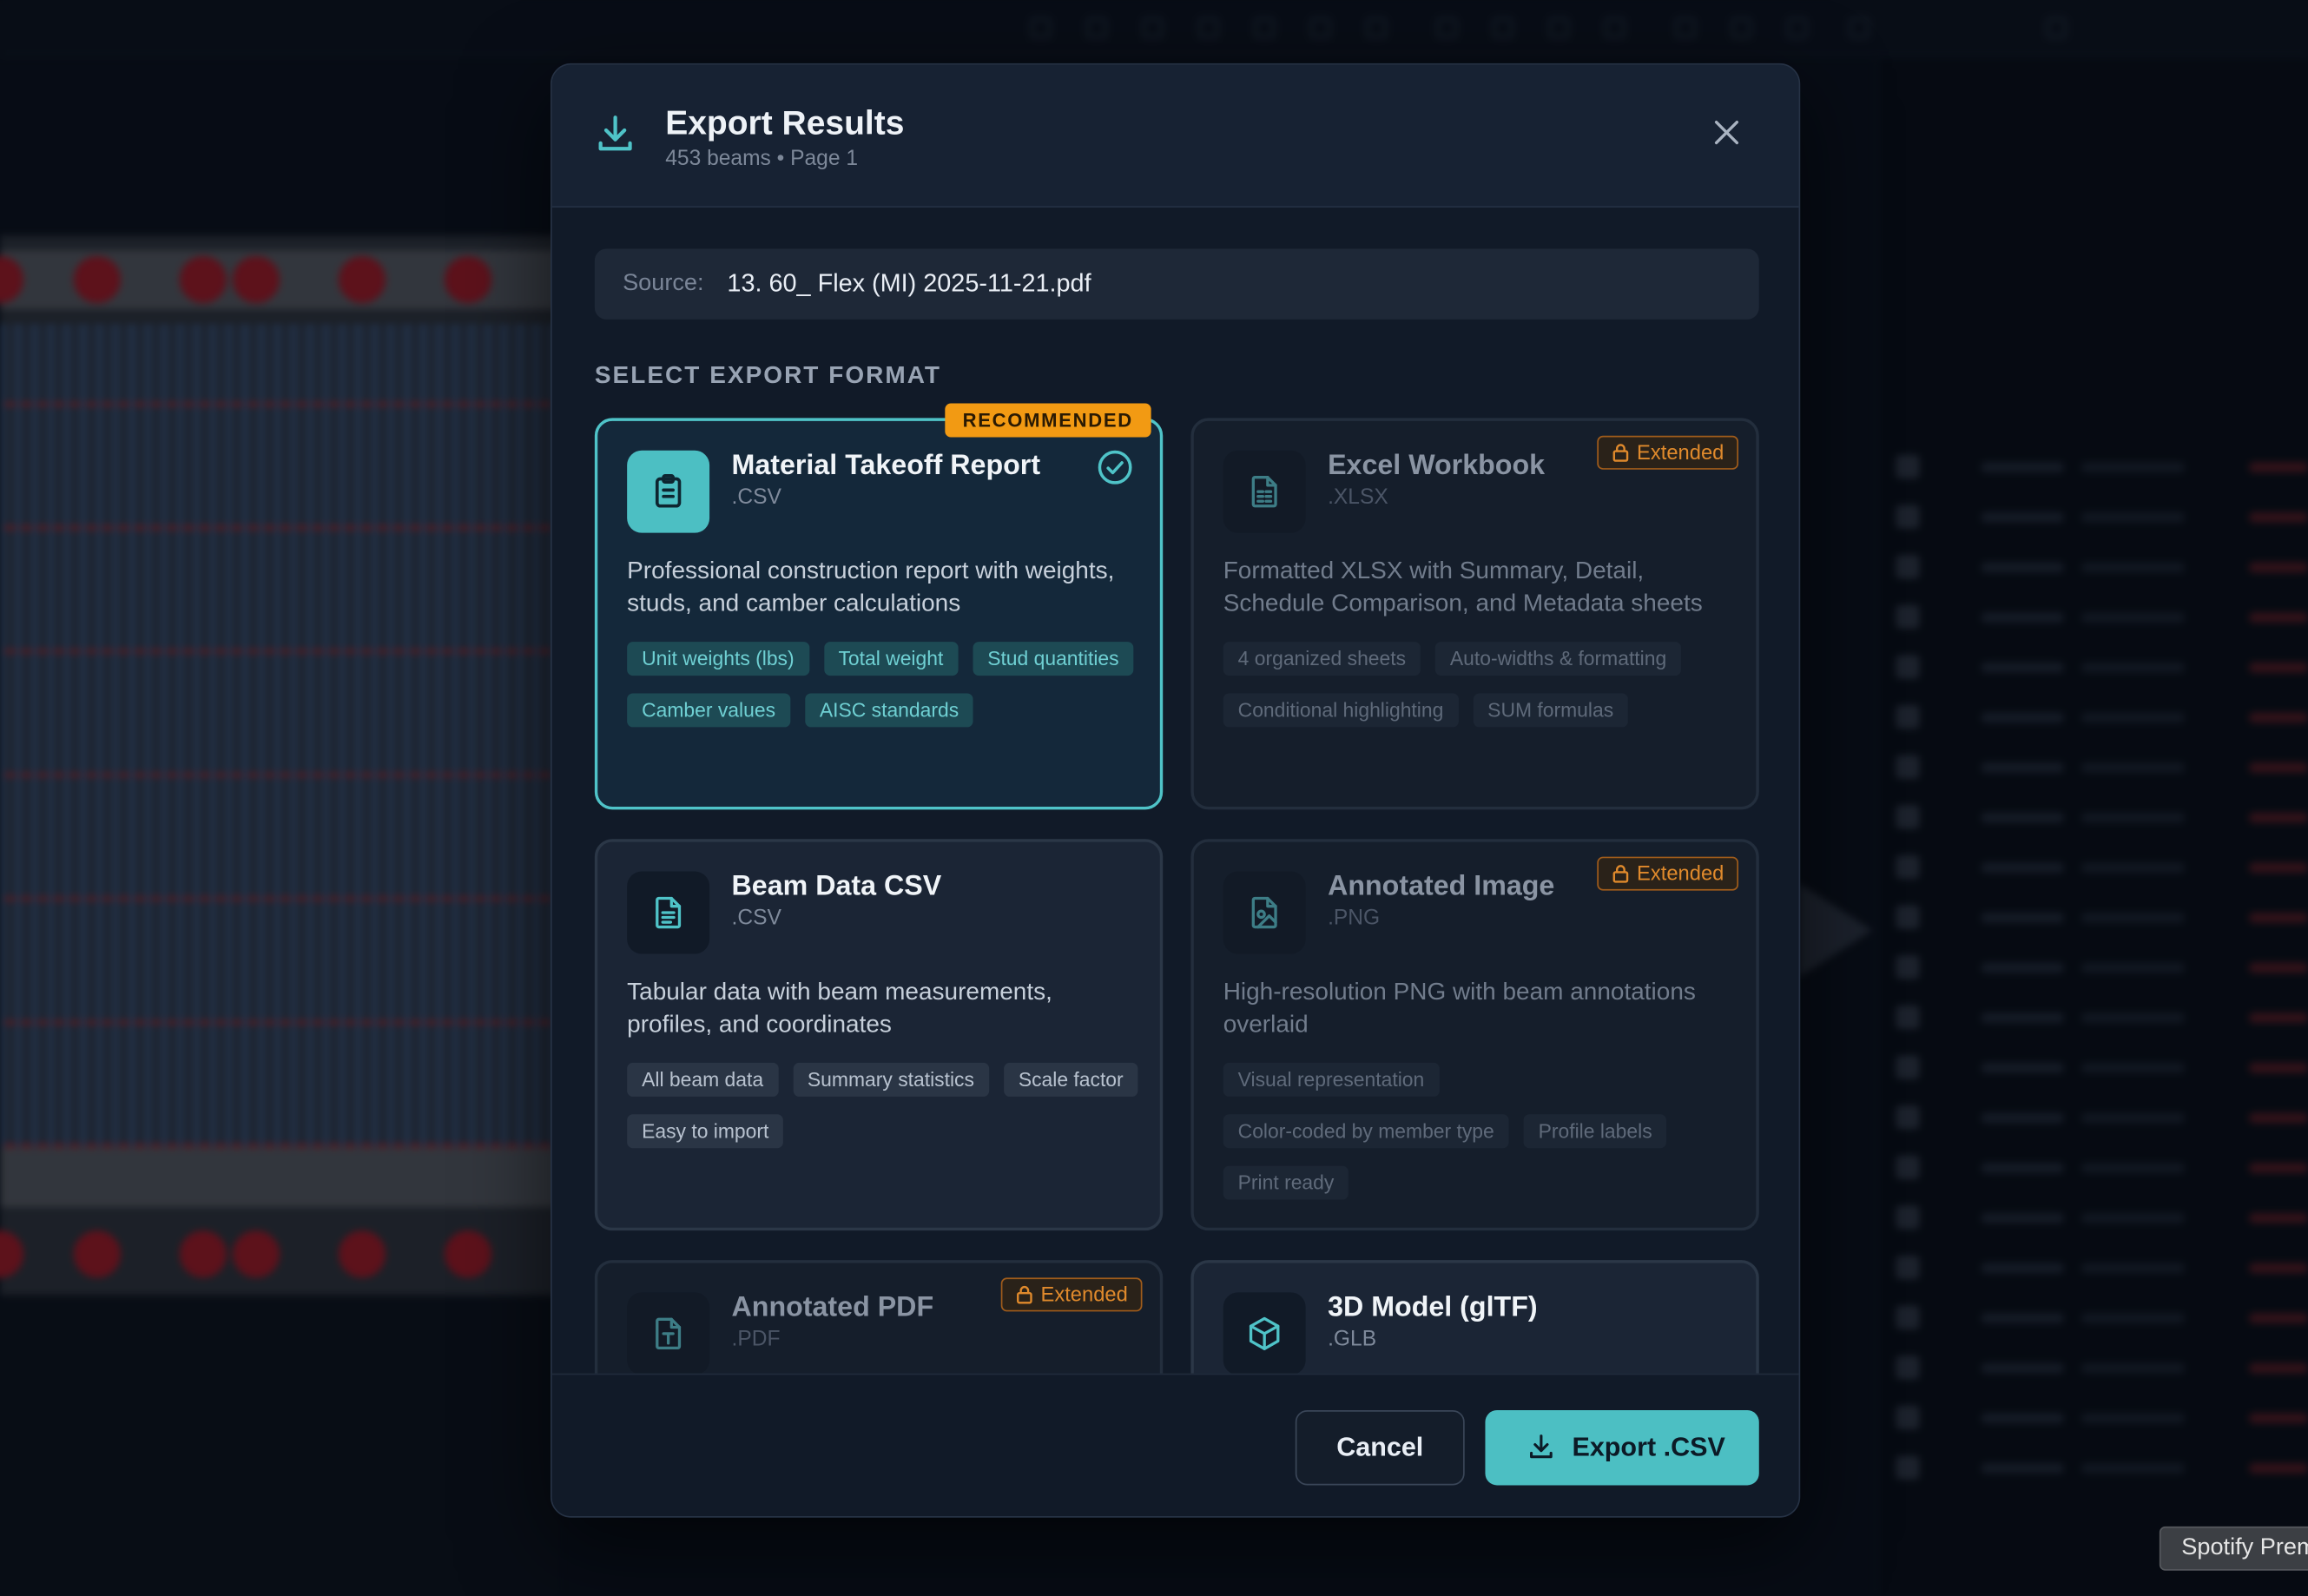  I want to click on feature-tag: Print ready, so click(1286, 1182).